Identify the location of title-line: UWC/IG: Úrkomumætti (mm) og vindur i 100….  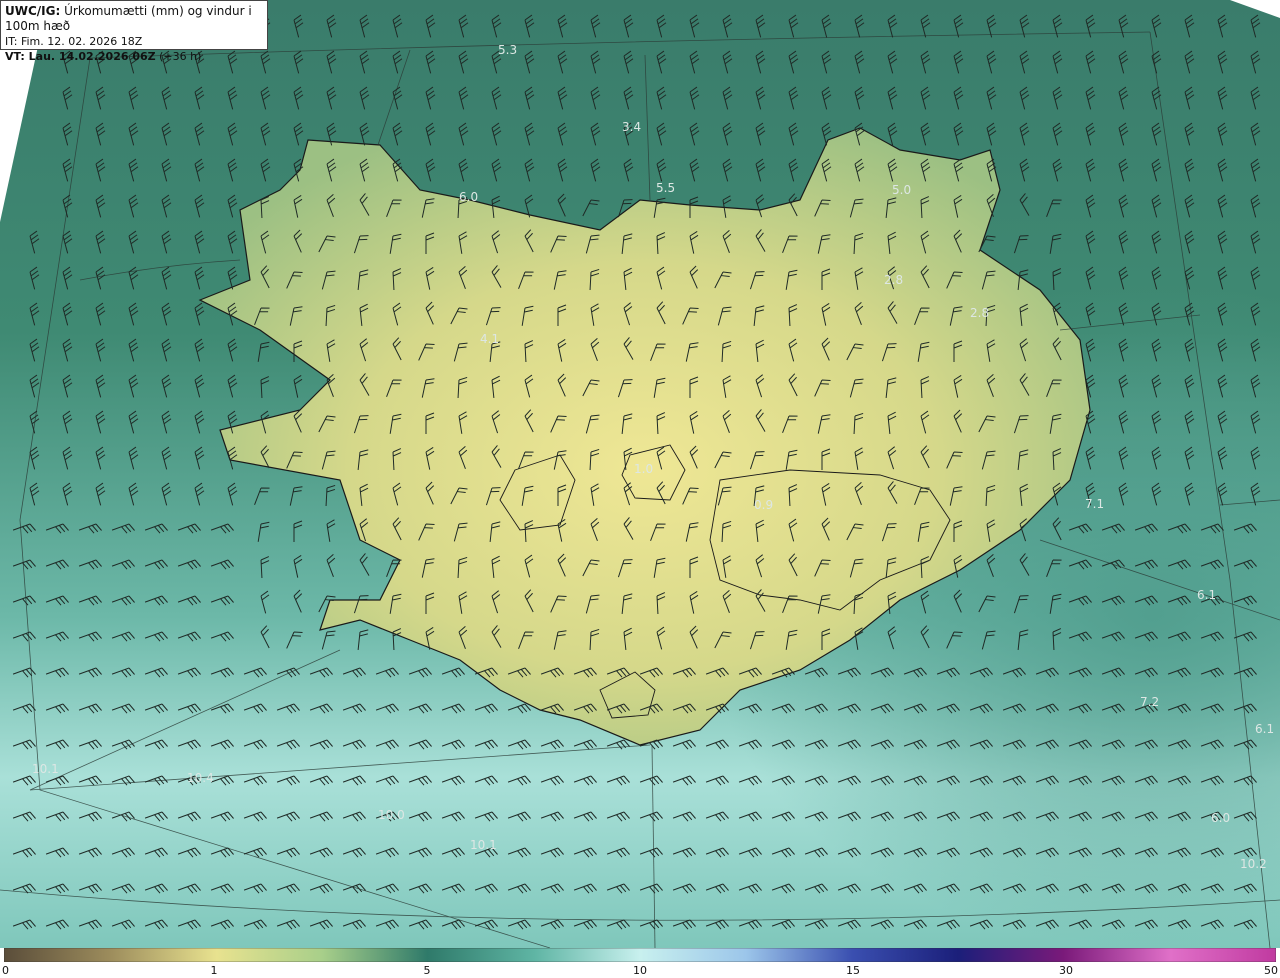
(134, 19).